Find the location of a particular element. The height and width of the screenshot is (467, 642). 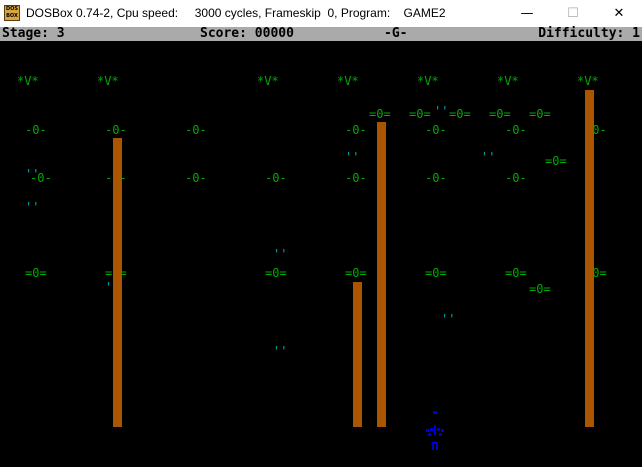

game-status-bar: Stage: 3 Score: 00000 -G- Difficulty: 1 is located at coordinates (321, 34).